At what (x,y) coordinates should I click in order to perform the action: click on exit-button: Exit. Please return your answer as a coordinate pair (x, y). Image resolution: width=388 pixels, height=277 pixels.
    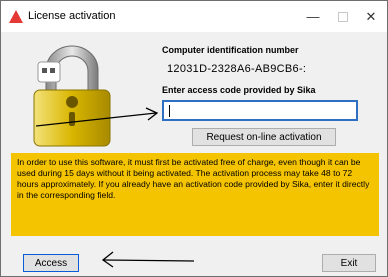
    Looking at the image, I should click on (349, 263).